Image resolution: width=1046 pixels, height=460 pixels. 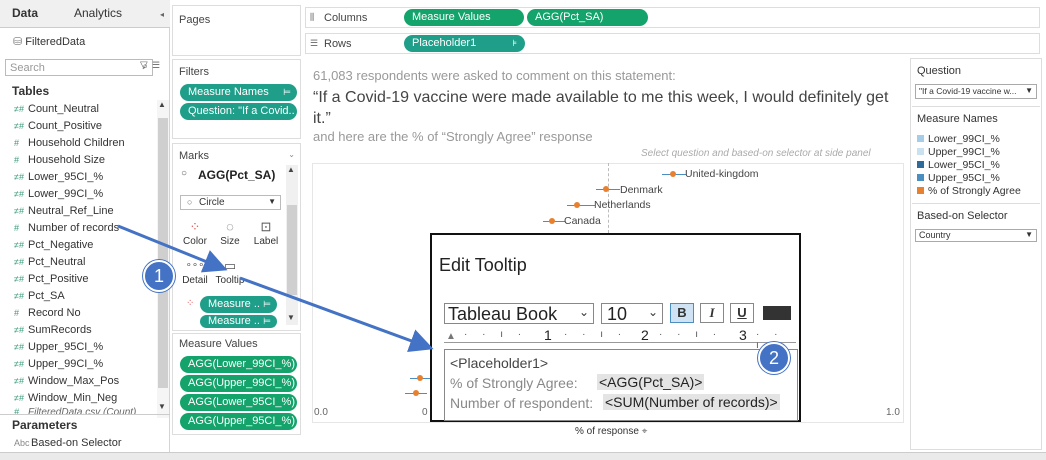 I want to click on annotation-arrows, so click(x=275, y=288).